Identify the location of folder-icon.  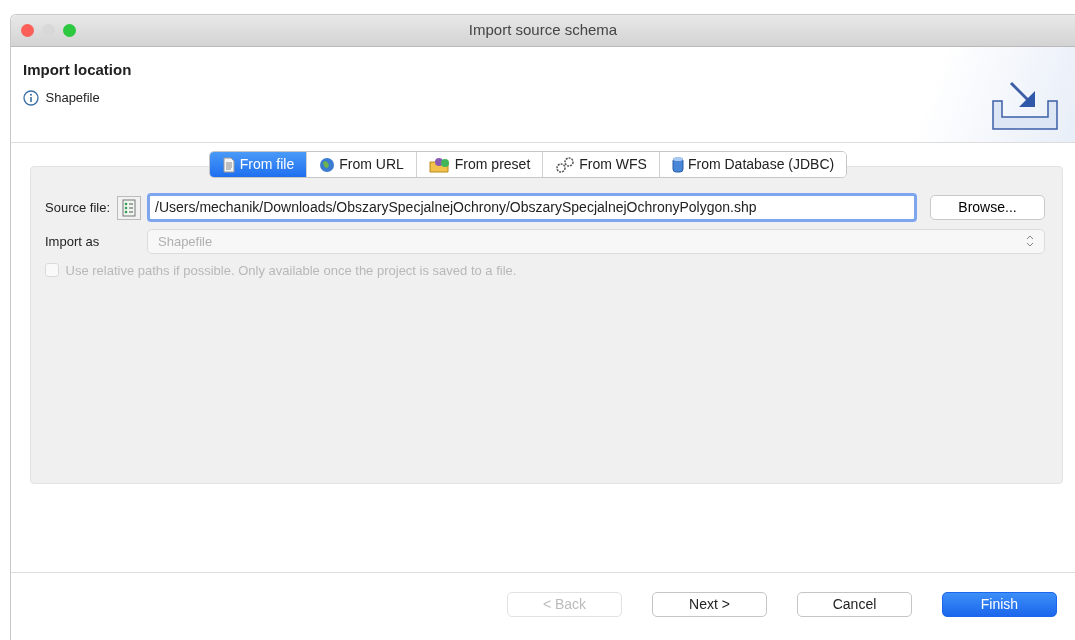
(439, 164).